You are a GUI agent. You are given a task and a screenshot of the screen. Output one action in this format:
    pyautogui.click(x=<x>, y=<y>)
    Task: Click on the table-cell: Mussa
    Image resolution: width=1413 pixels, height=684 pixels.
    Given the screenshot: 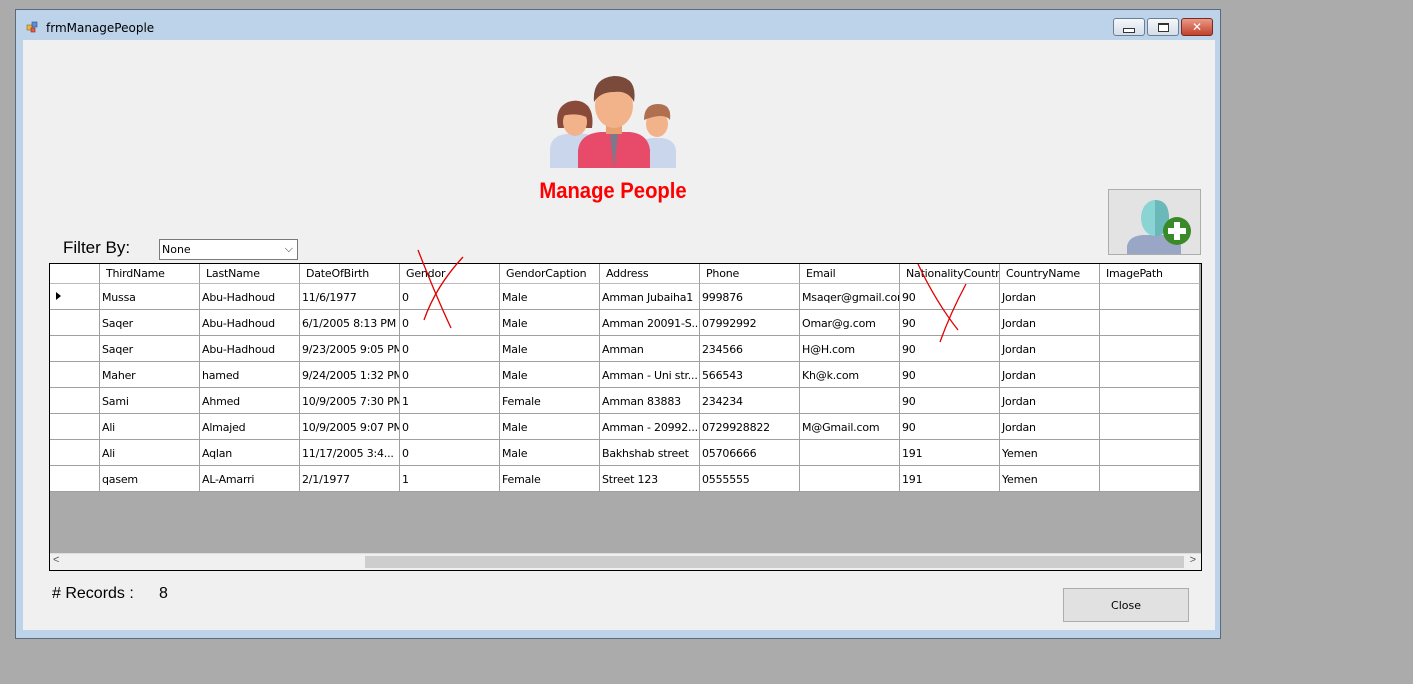 What is the action you would take?
    pyautogui.click(x=150, y=297)
    